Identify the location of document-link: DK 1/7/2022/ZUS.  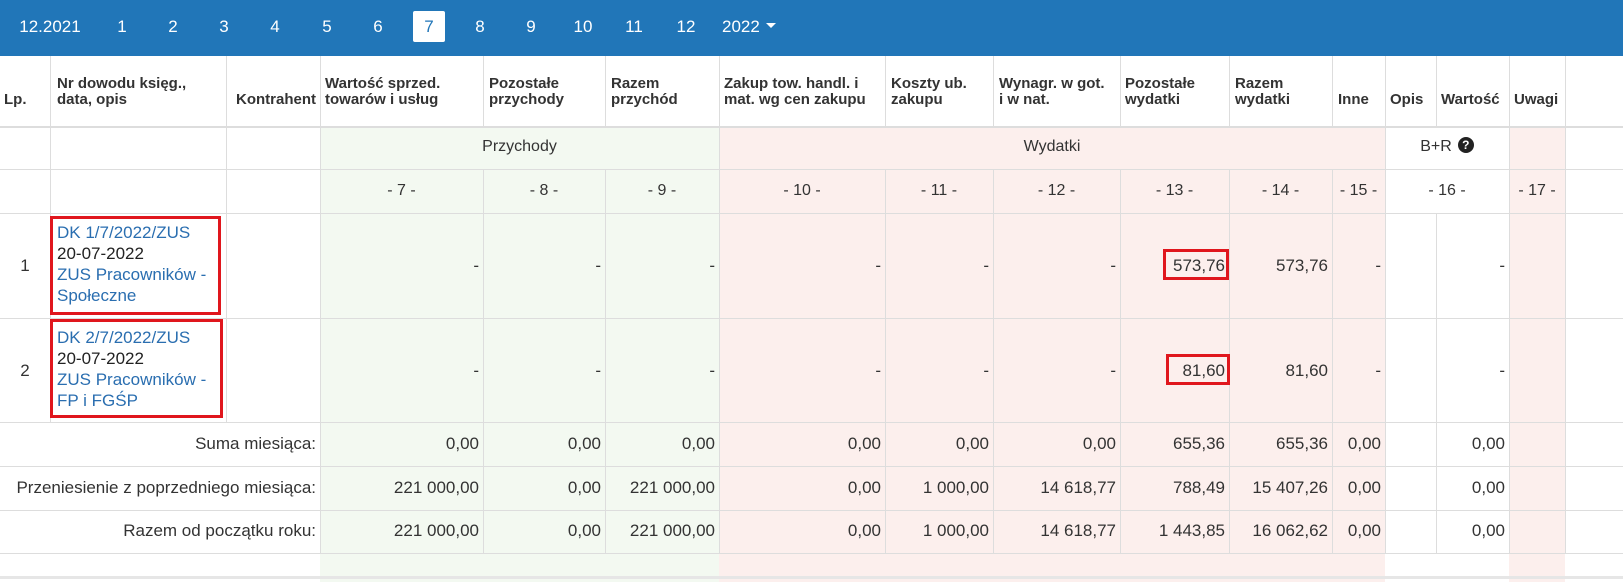
(123, 233).